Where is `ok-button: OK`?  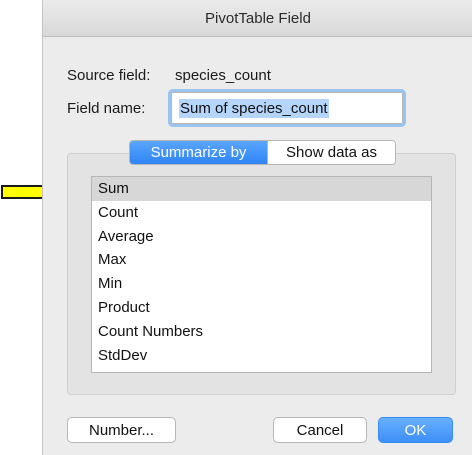
ok-button: OK is located at coordinates (415, 430).